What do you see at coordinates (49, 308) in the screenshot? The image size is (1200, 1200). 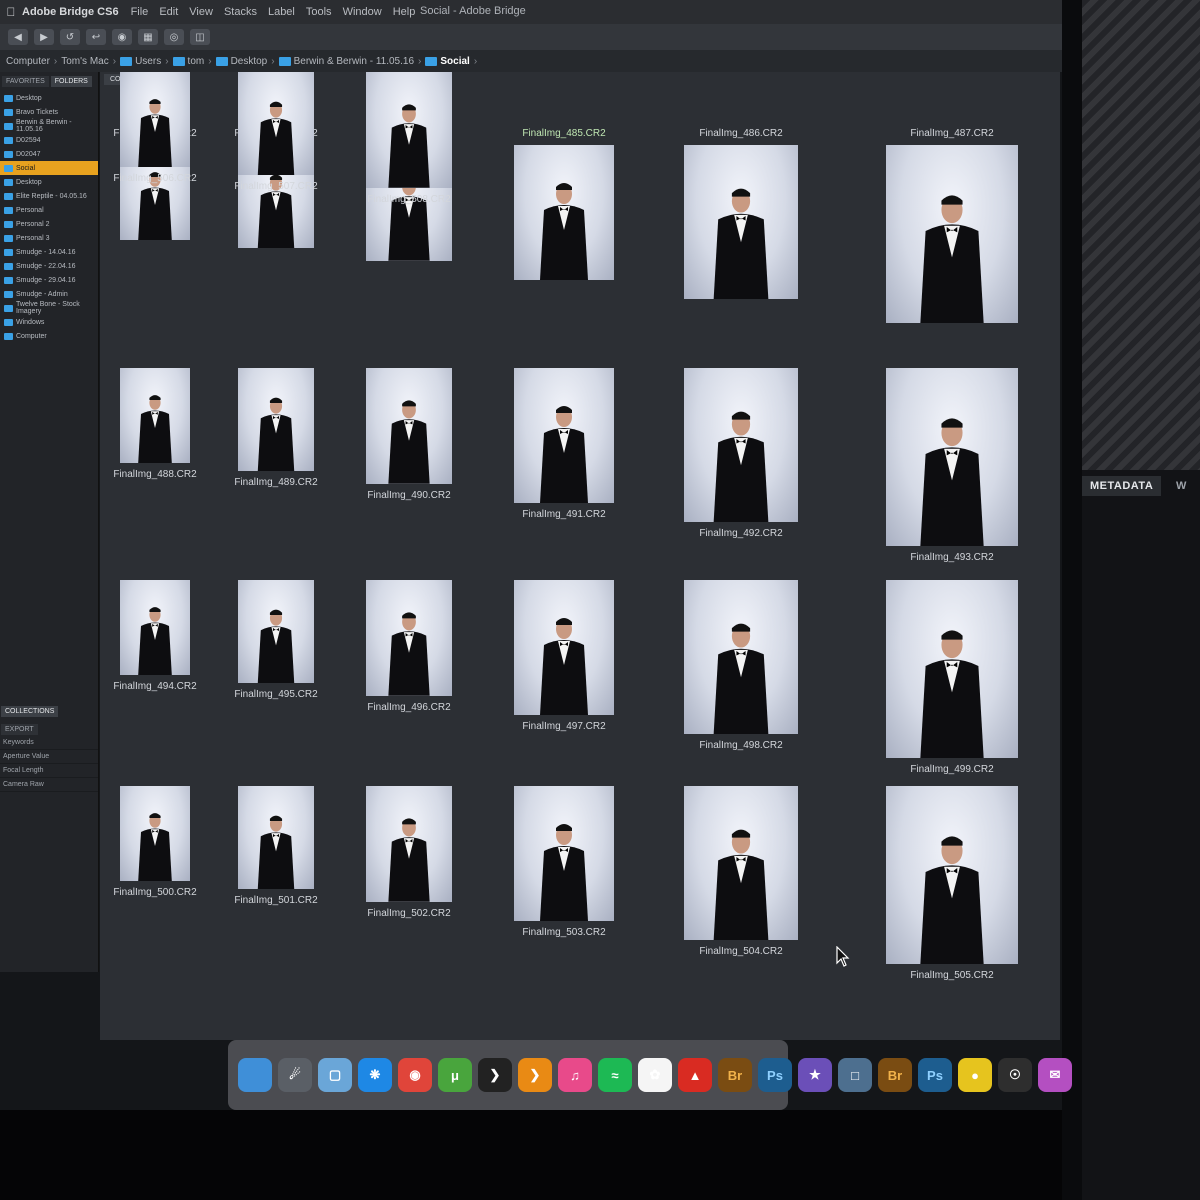 I see `folder-item: Twelve Bone - Stock Imagery` at bounding box center [49, 308].